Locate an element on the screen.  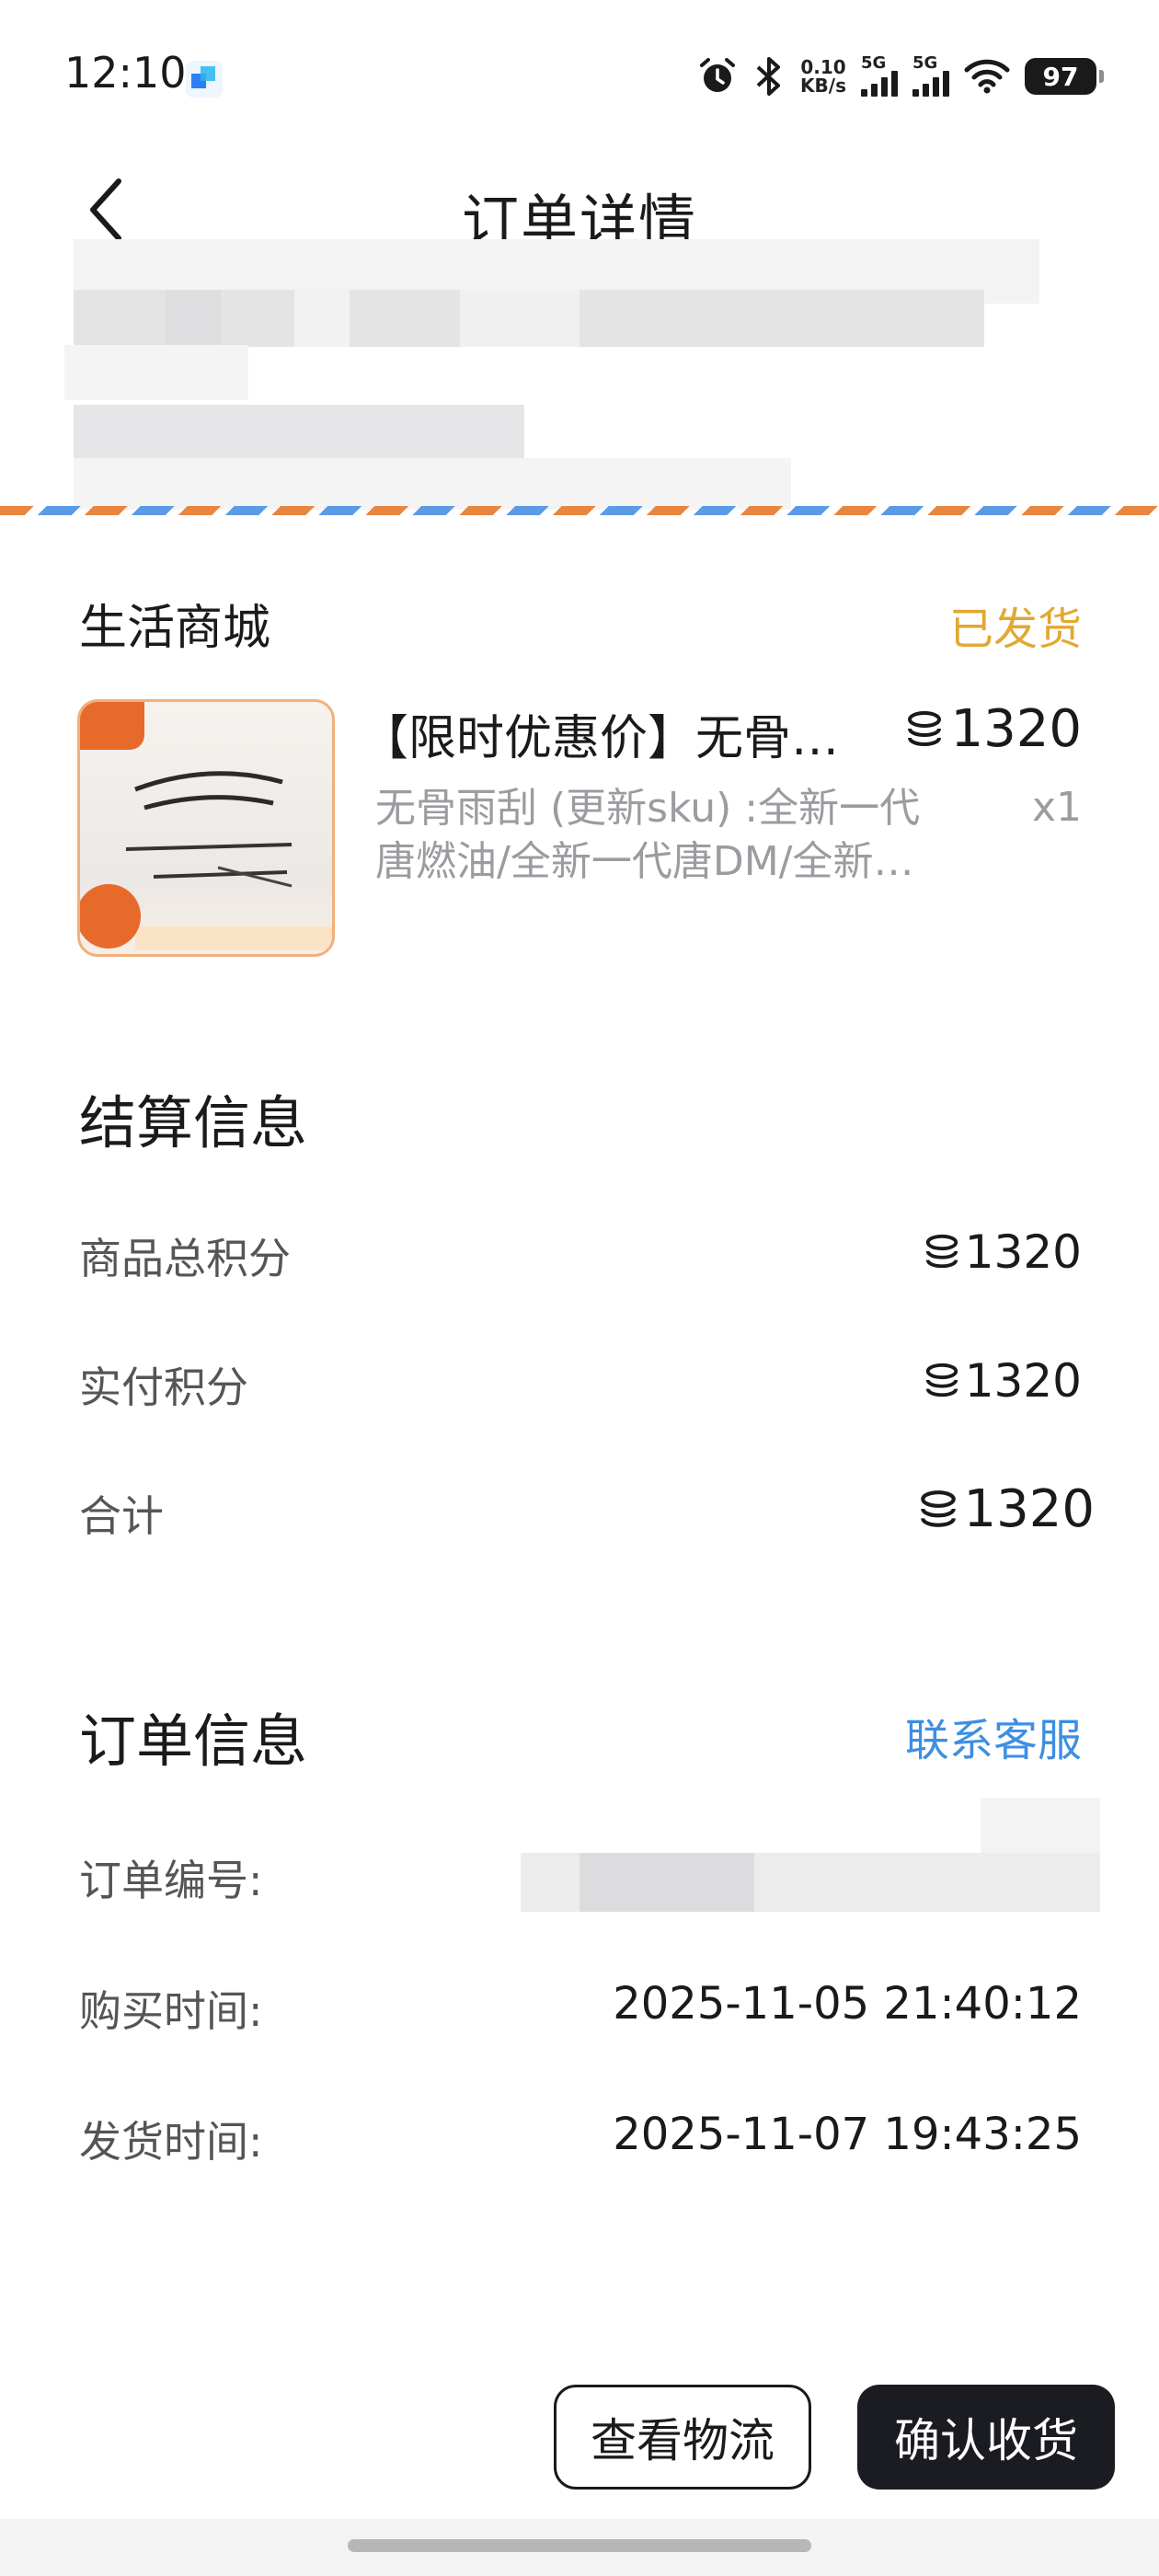
paid-points-value: 1320 is located at coordinates (1002, 1381).